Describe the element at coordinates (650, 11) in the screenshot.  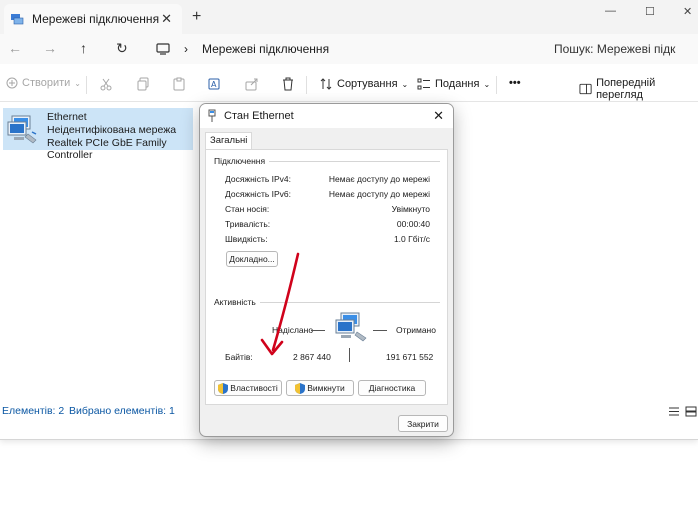
I see `maximize-button: ☐` at that location.